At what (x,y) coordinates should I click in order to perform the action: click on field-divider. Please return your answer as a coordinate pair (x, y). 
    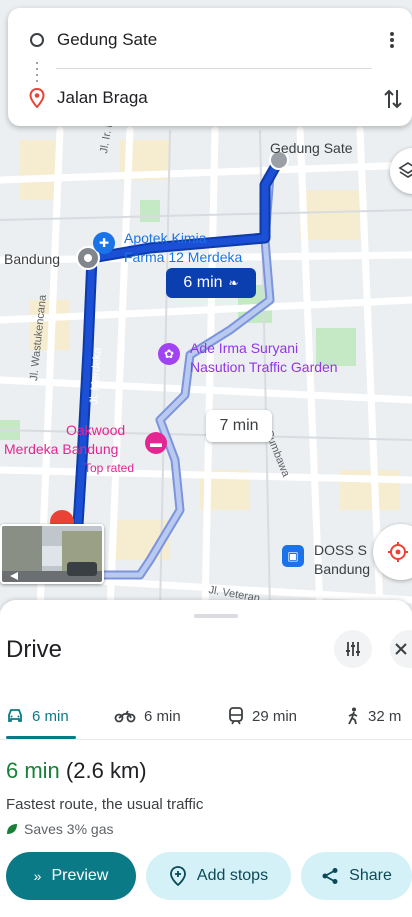
    Looking at the image, I should click on (214, 68).